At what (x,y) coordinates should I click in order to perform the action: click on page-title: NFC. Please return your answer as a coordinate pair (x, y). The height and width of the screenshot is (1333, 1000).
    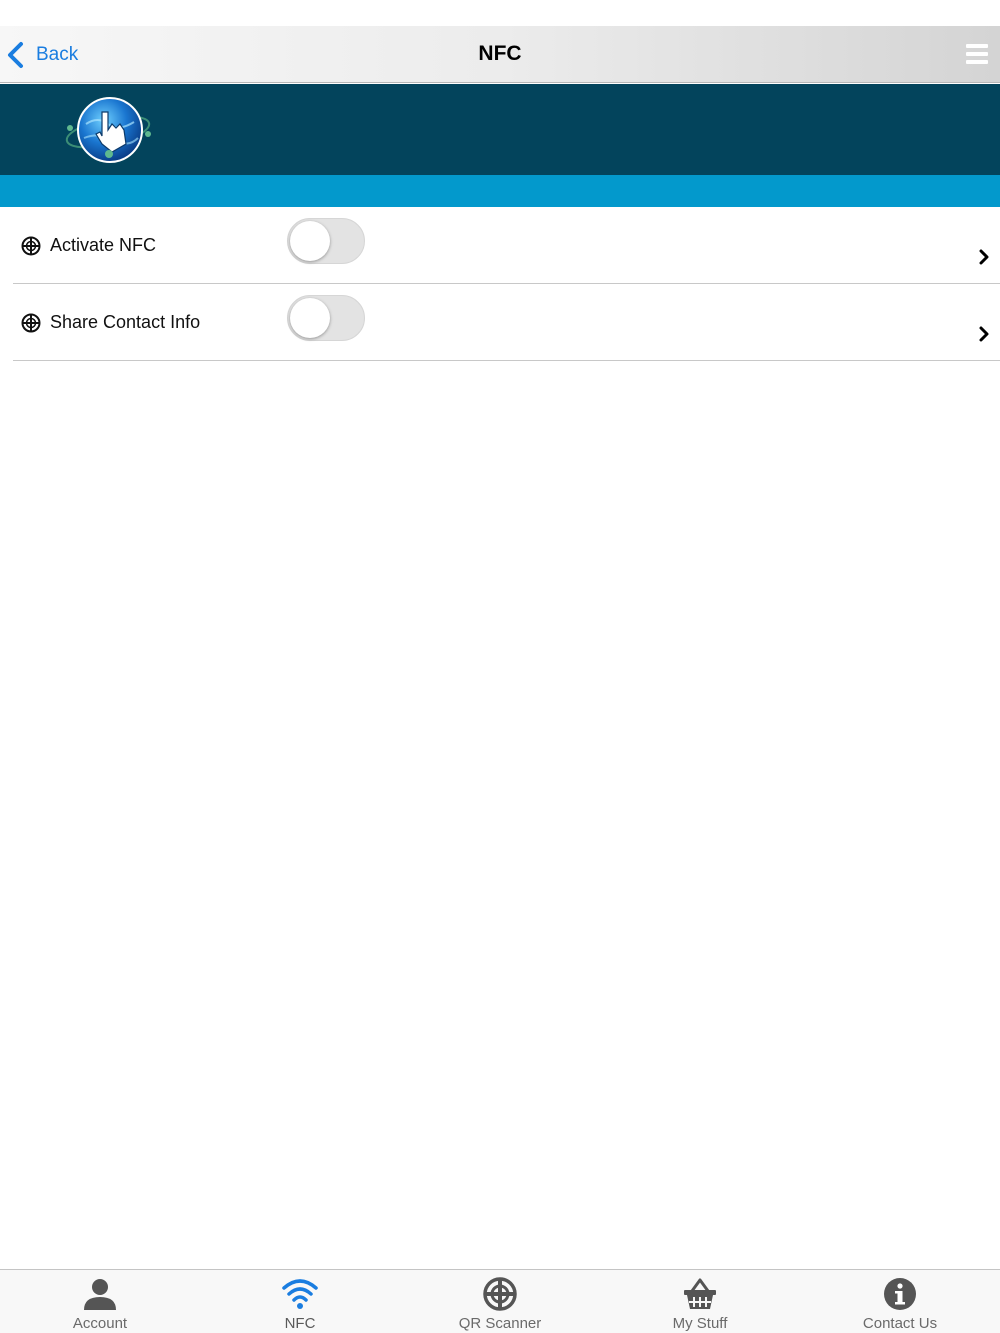
    Looking at the image, I should click on (500, 53).